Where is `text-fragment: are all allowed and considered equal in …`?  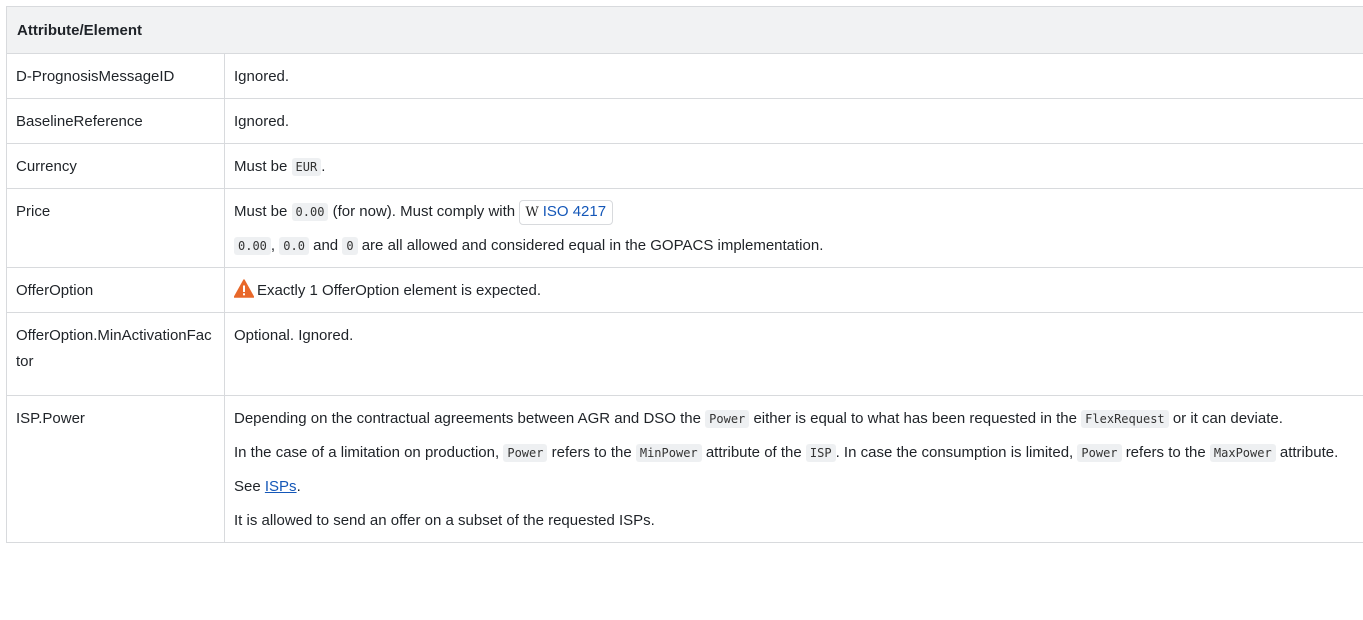 text-fragment: are all allowed and considered equal in … is located at coordinates (592, 245).